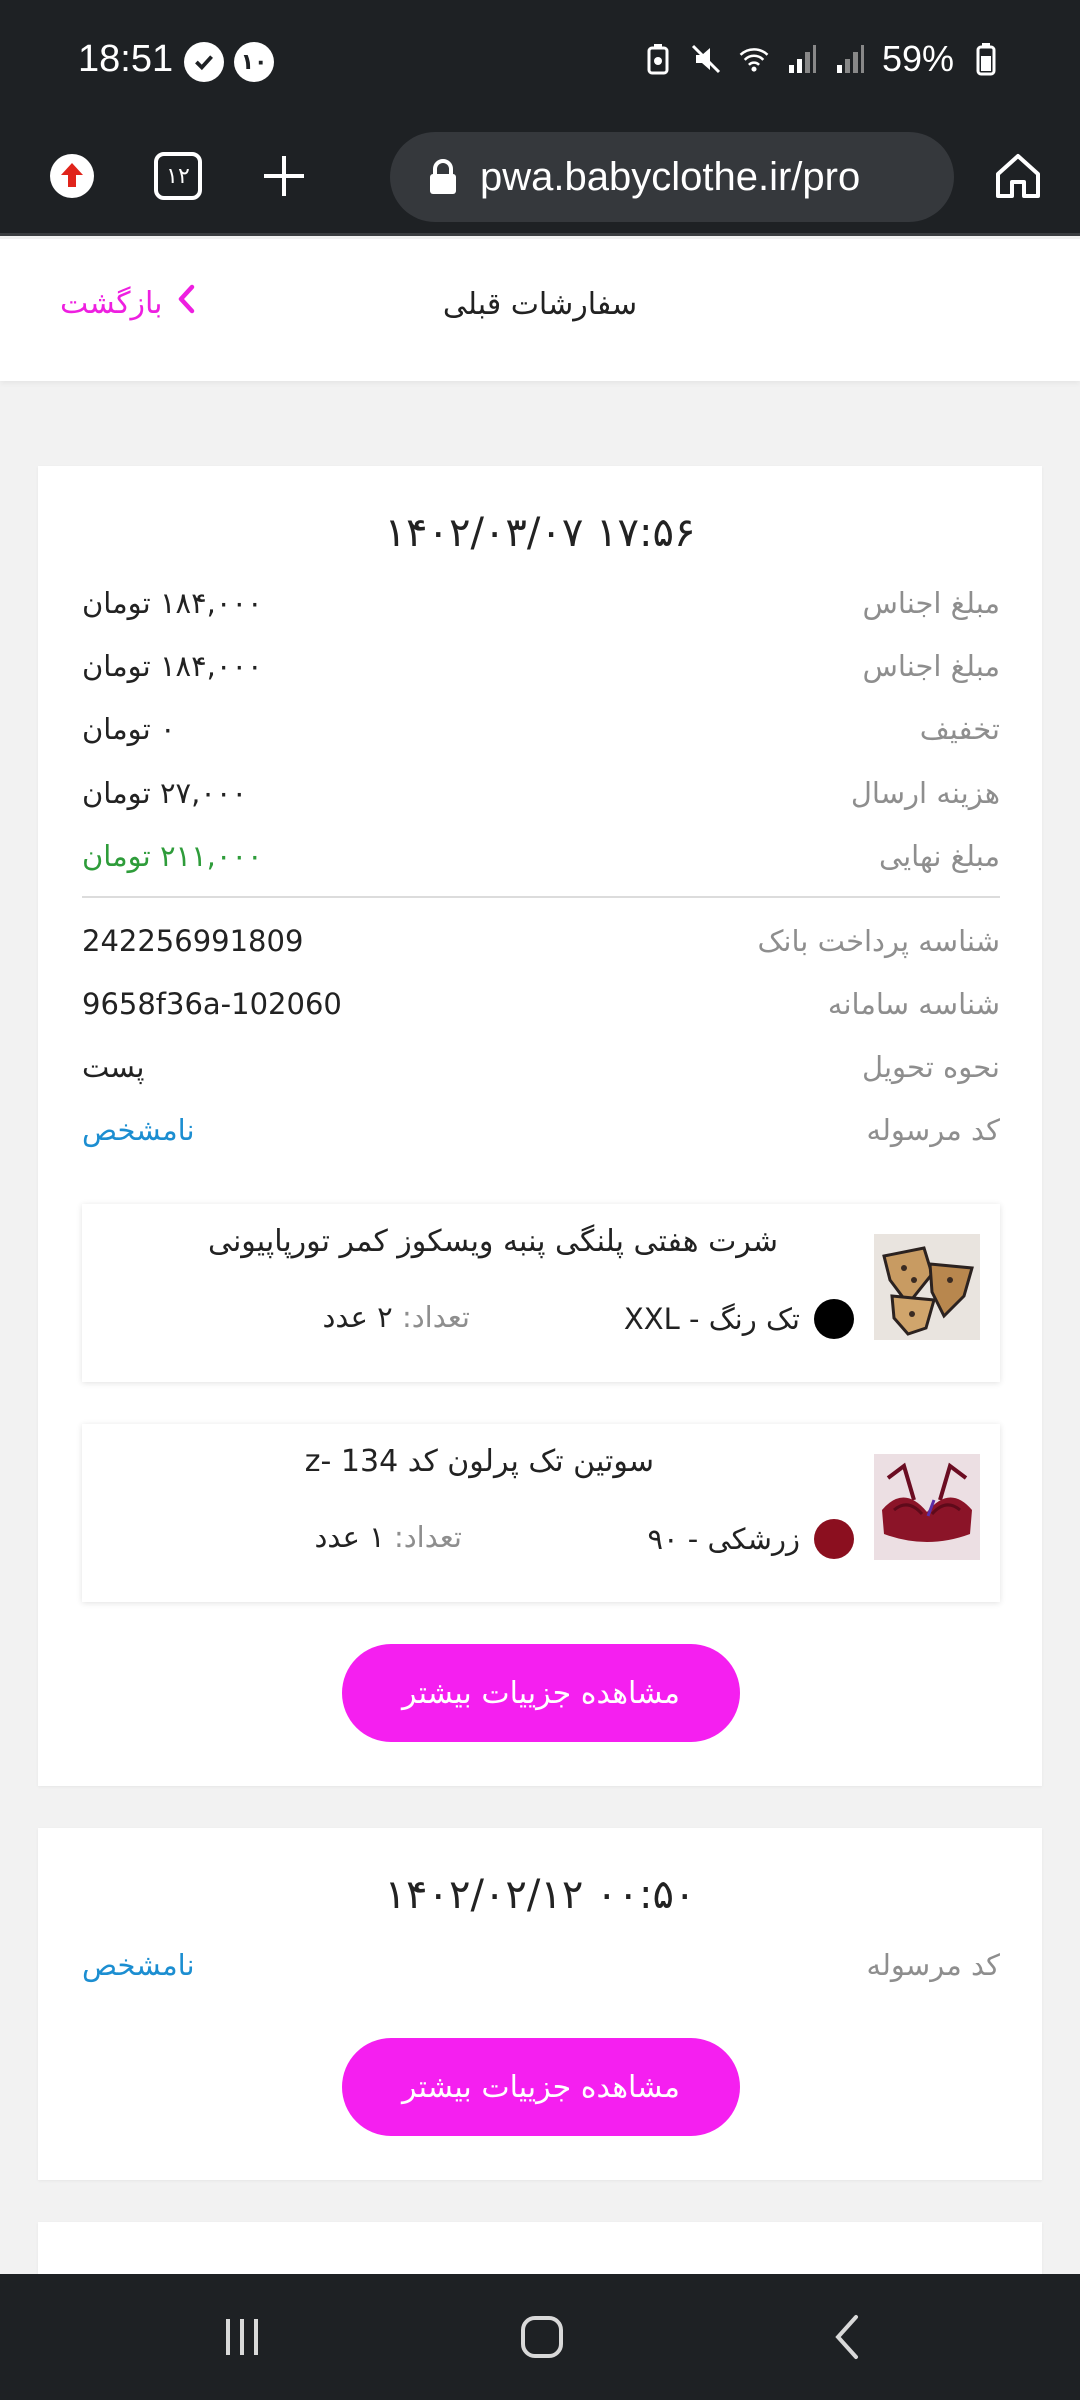  What do you see at coordinates (754, 59) in the screenshot?
I see `wifi-icon` at bounding box center [754, 59].